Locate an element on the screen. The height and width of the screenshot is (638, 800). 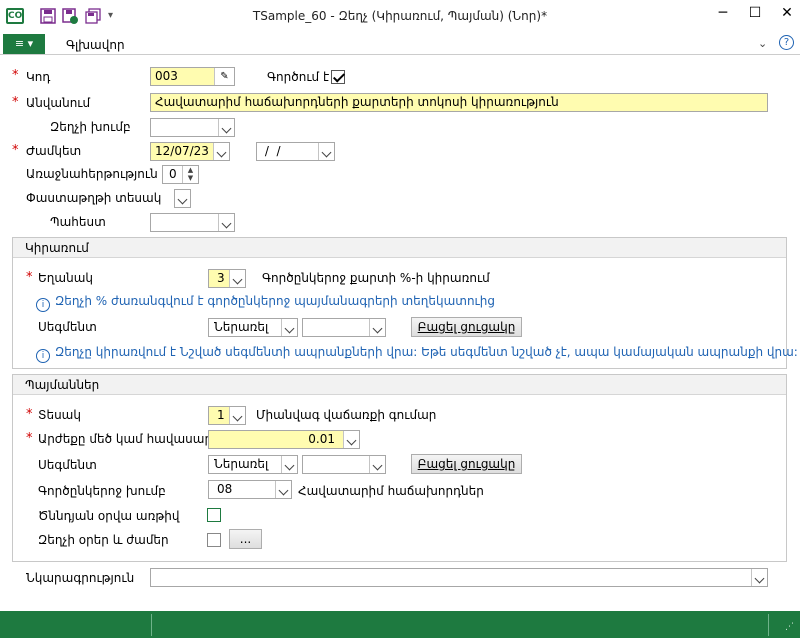
warehouse-select is located at coordinates (192, 222).